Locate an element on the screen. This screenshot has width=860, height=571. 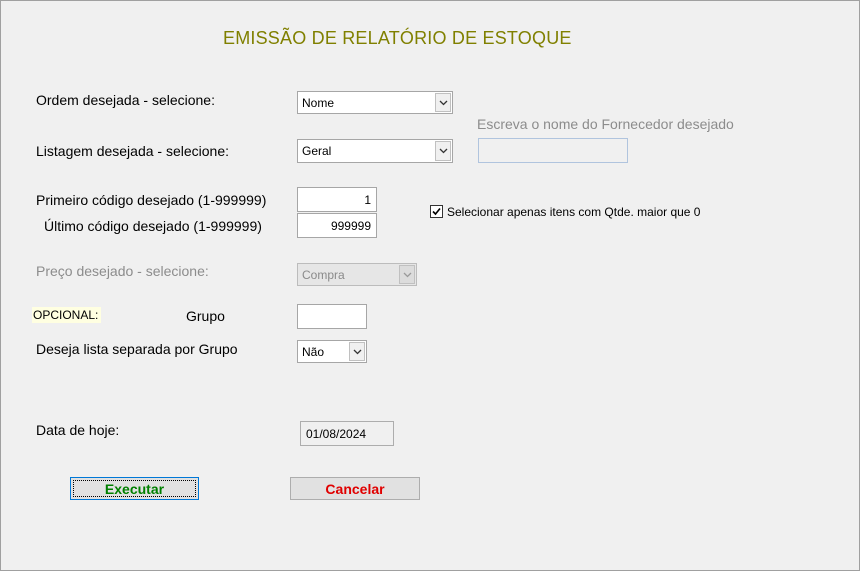
data-value: 01/08/2024 is located at coordinates (336, 433).